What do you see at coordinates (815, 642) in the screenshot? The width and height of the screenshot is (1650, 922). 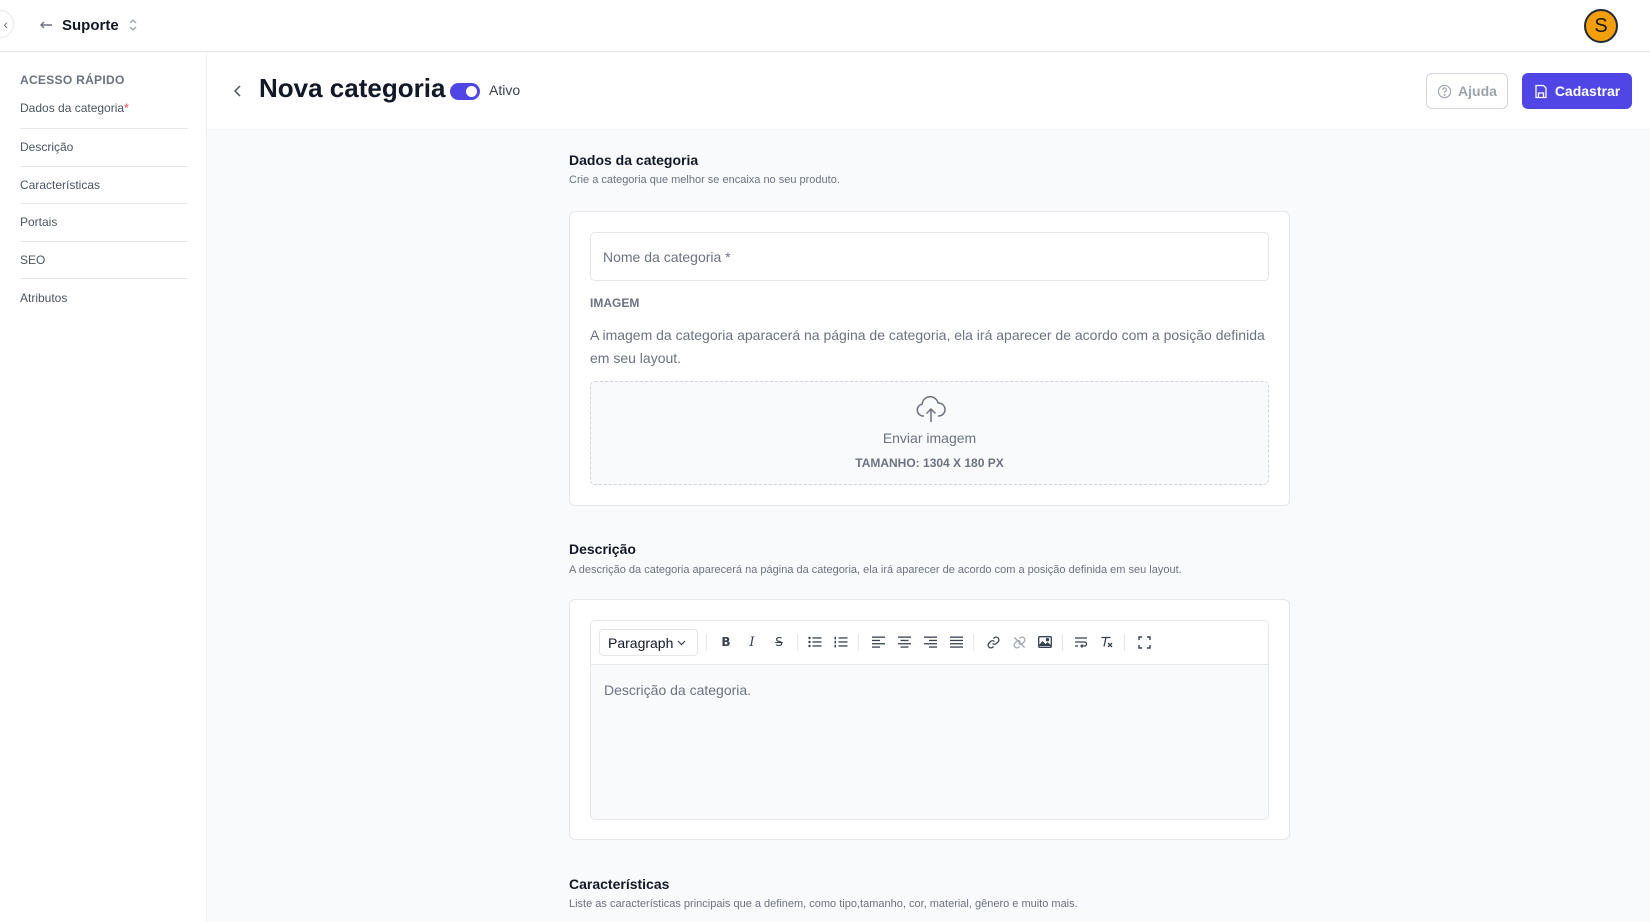 I see `bullet-list-icon` at bounding box center [815, 642].